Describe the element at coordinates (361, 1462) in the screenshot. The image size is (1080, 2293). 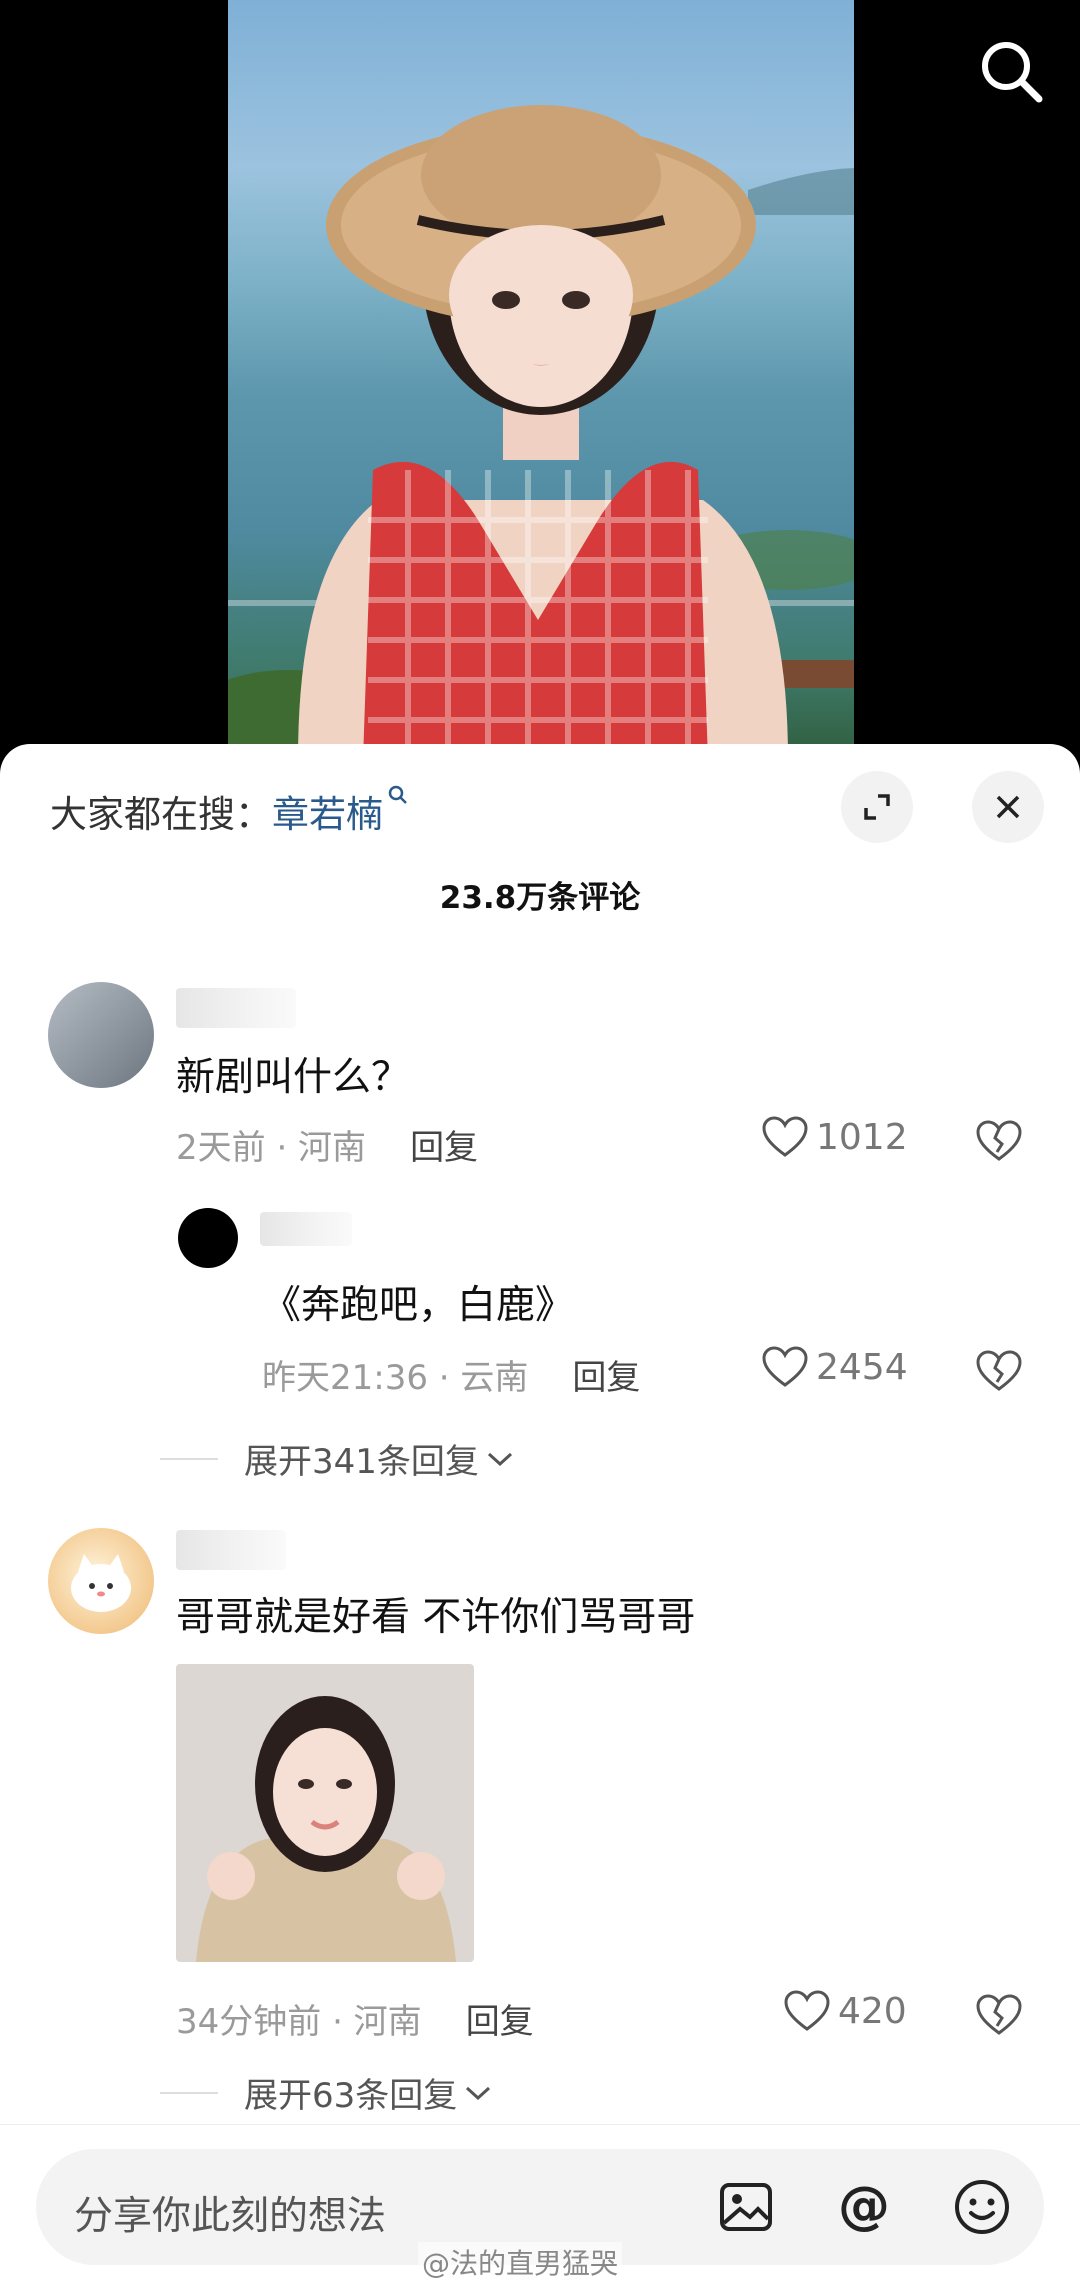
I see `expand-label: 展开341条回复` at that location.